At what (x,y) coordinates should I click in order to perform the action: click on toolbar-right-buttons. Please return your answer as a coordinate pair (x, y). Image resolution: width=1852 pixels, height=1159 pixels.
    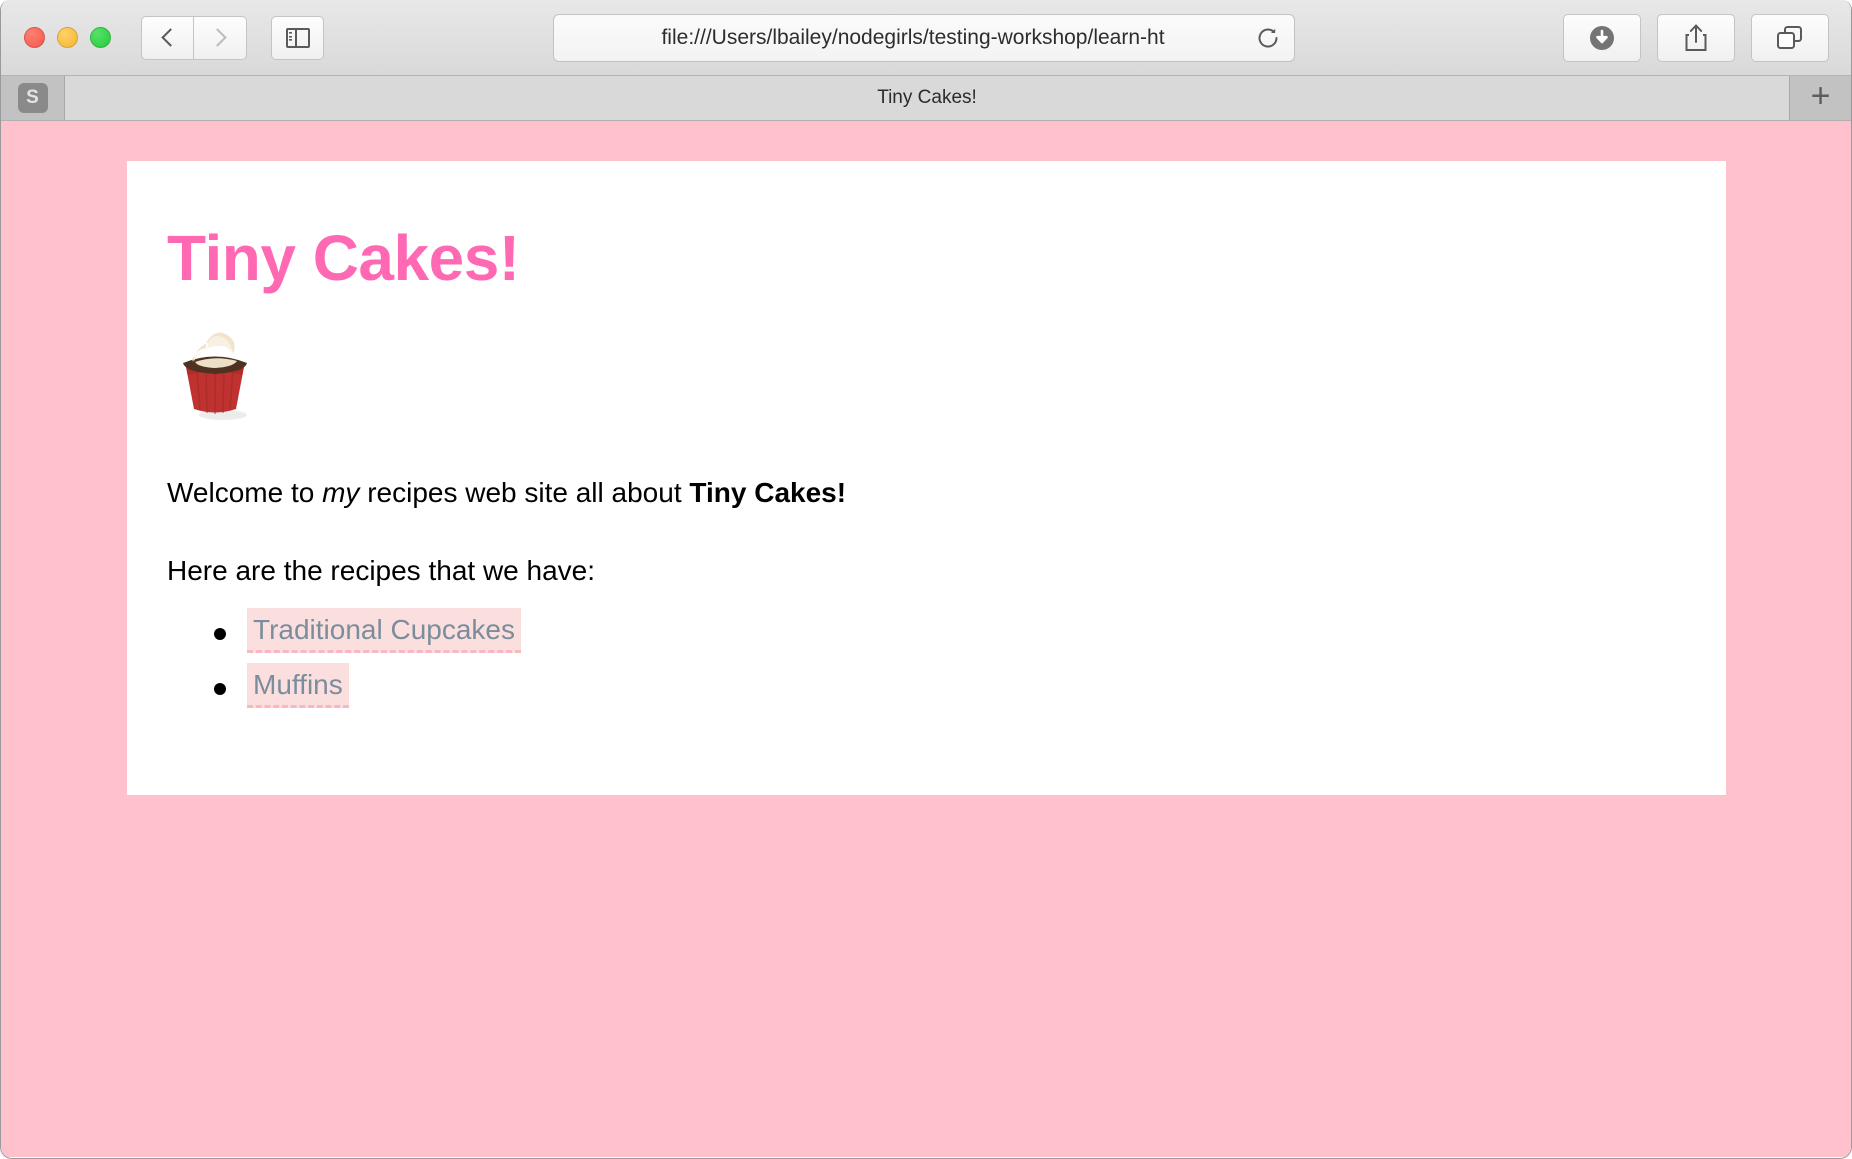
    Looking at the image, I should click on (1696, 38).